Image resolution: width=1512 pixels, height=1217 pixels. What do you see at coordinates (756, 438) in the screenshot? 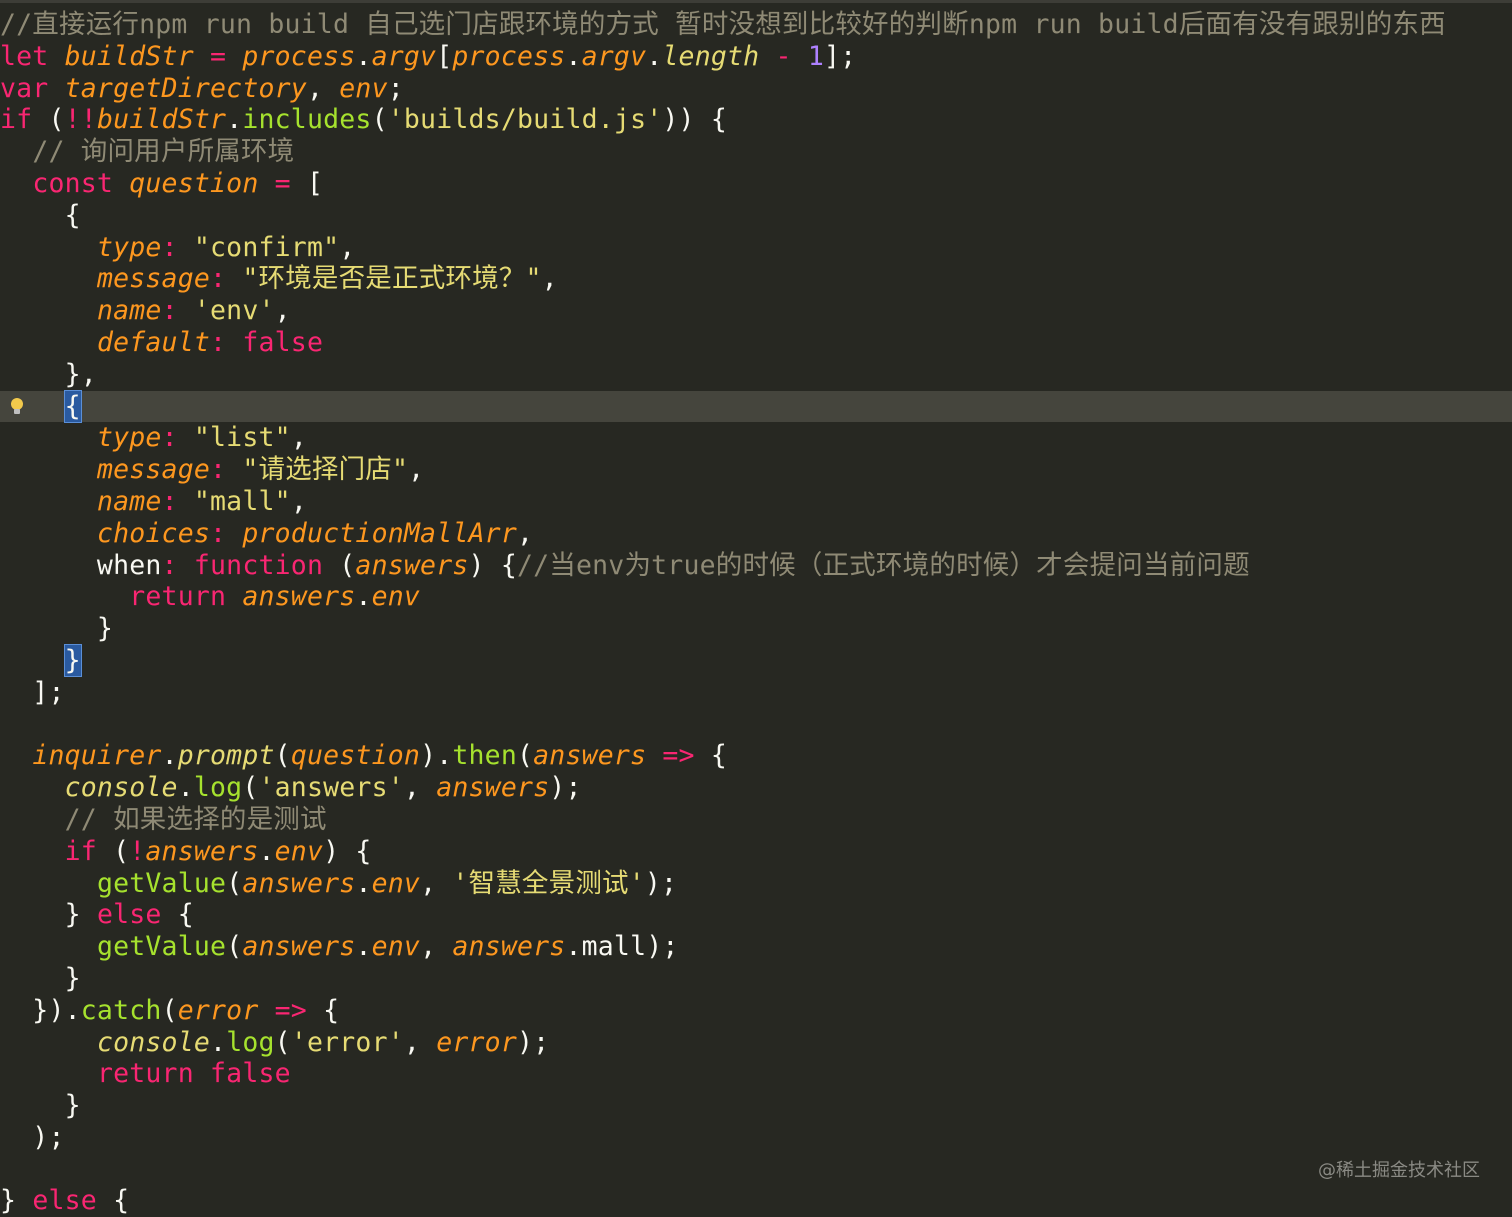
I see `code-line: type: "list",` at bounding box center [756, 438].